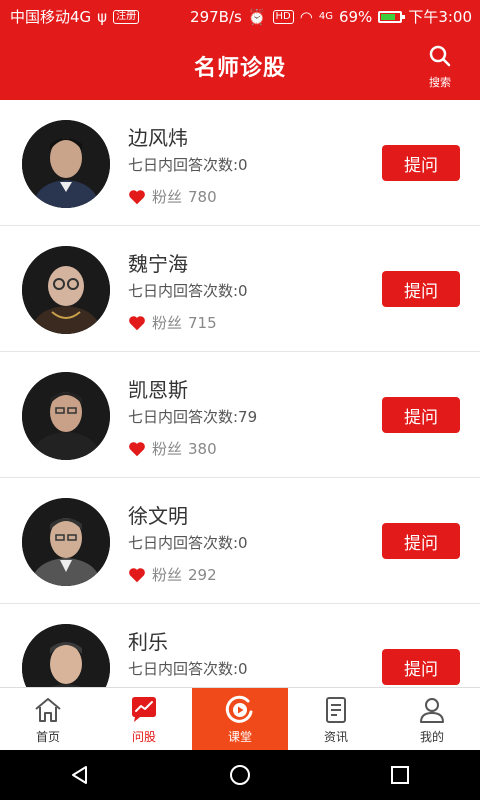 This screenshot has width=480, height=800. Describe the element at coordinates (47, 737) in the screenshot. I see `tab-label: 首页` at that location.